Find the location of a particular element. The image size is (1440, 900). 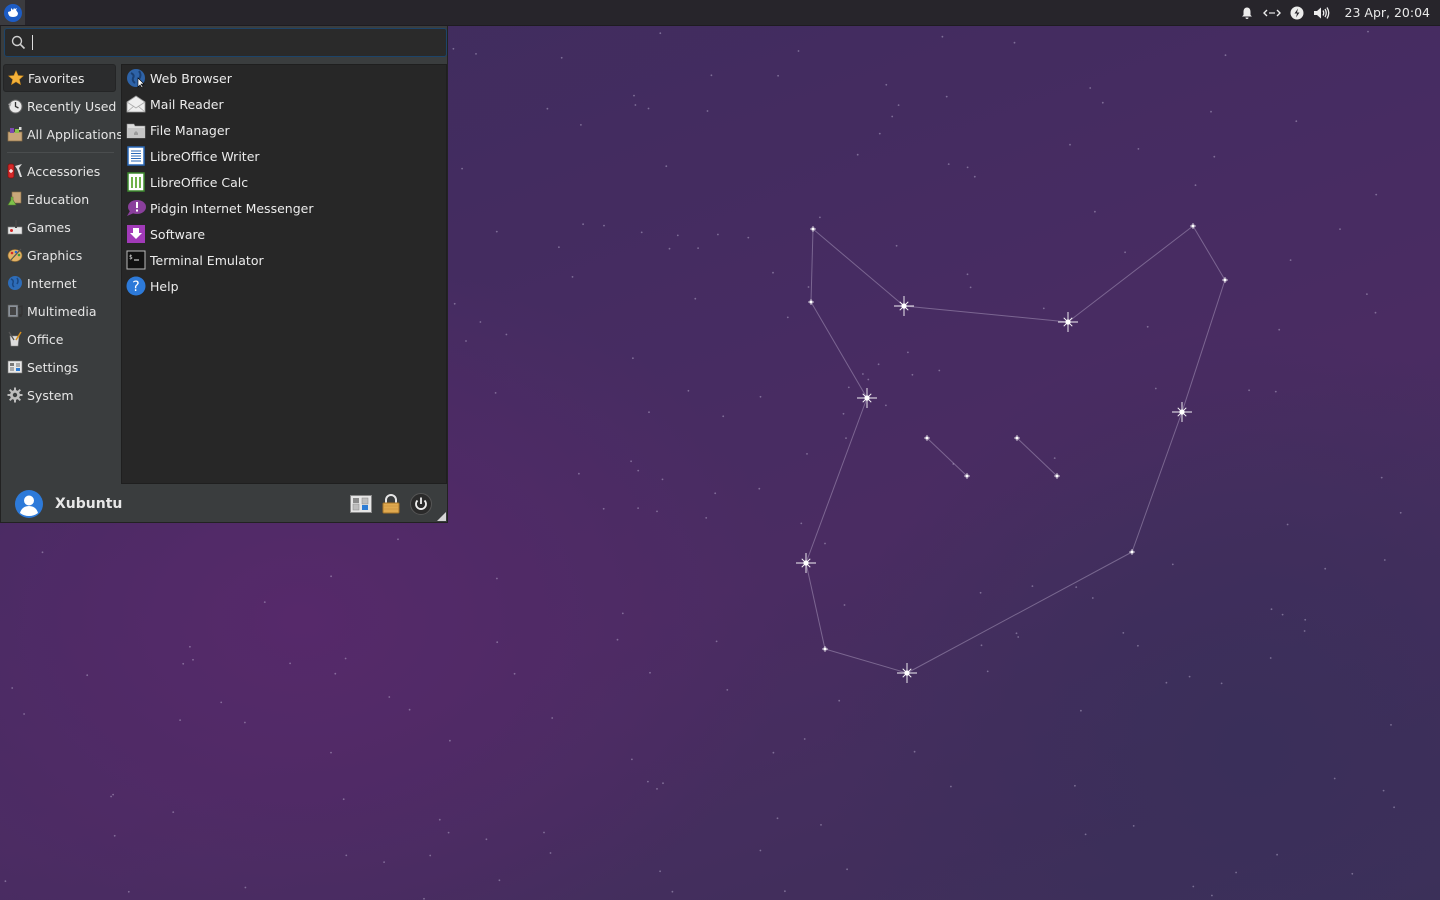

multimedia-icon is located at coordinates (15, 311).